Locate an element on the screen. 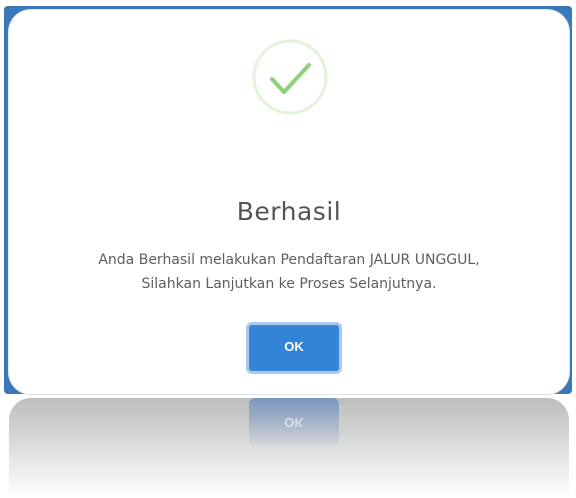 Image resolution: width=576 pixels, height=498 pixels. ok-button-reflection: OK is located at coordinates (294, 422).